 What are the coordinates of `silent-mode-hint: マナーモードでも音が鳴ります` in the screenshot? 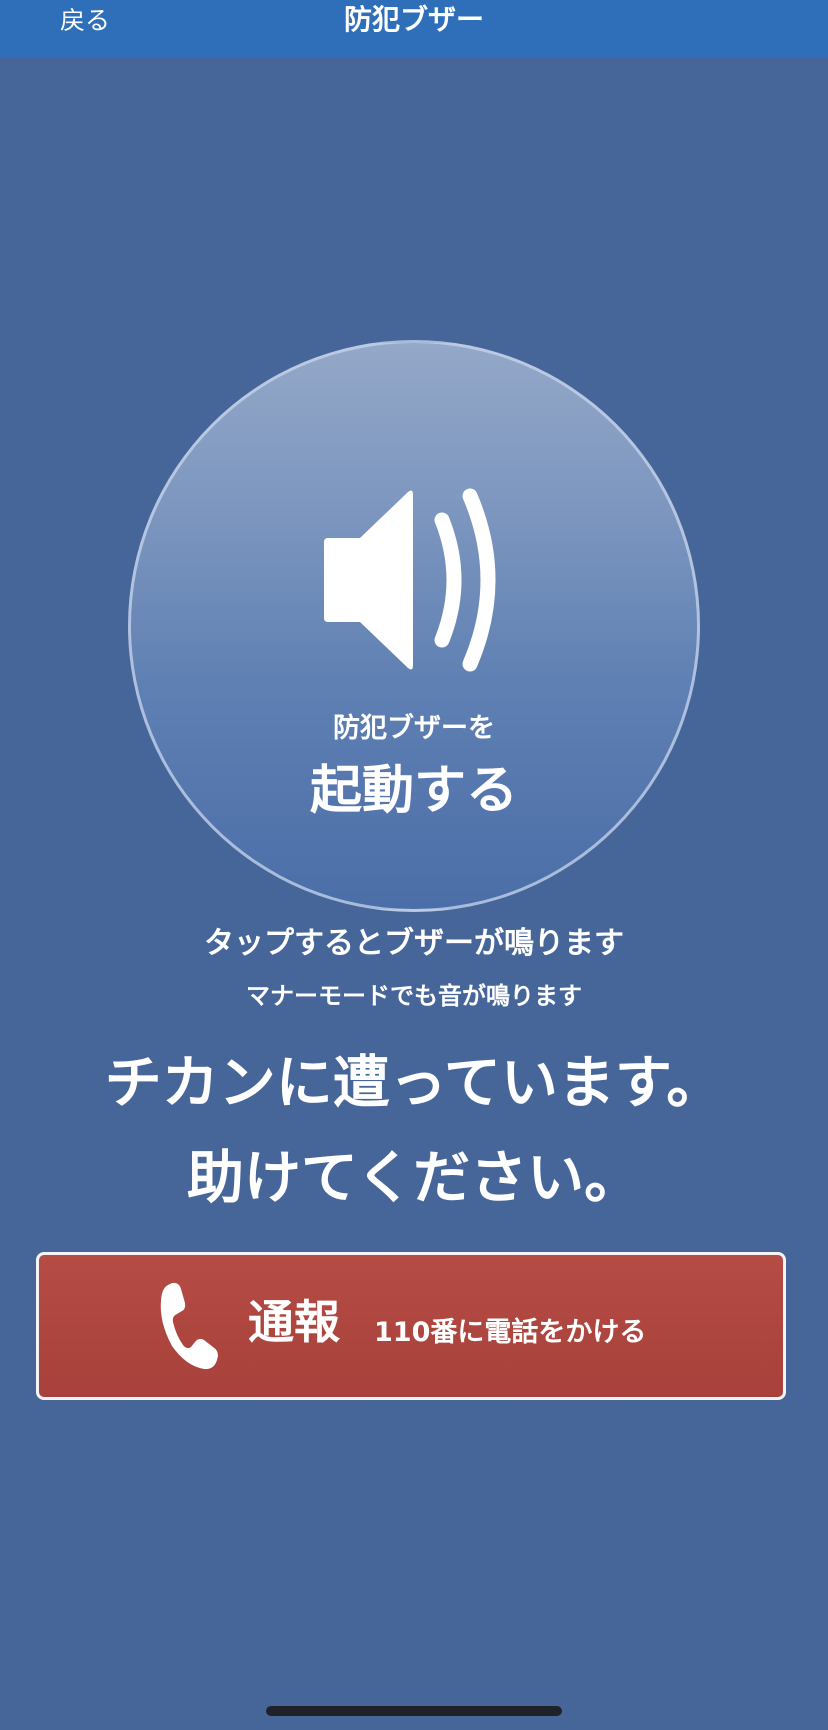 It's located at (414, 996).